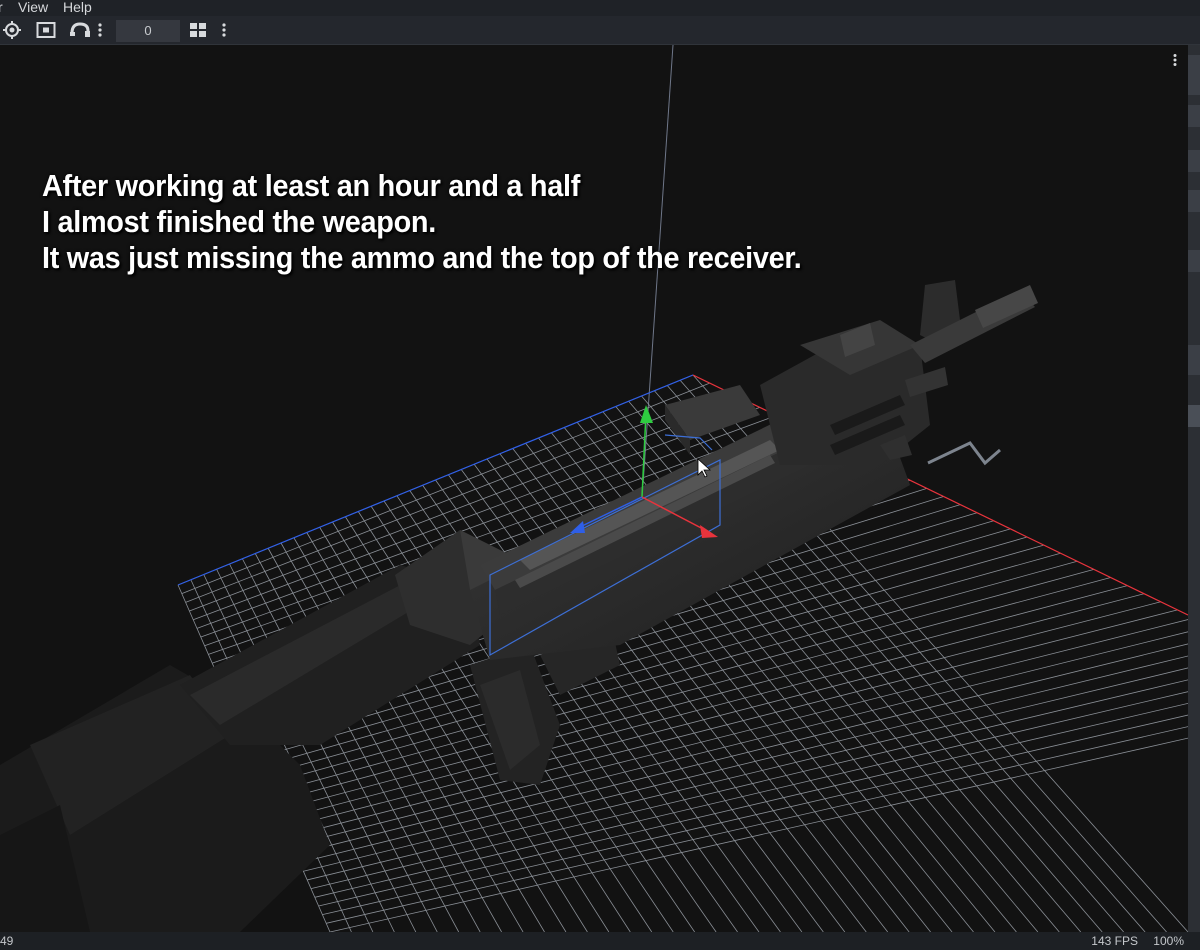  Describe the element at coordinates (600, 8) in the screenshot. I see `menu-bar: r View Help` at that location.